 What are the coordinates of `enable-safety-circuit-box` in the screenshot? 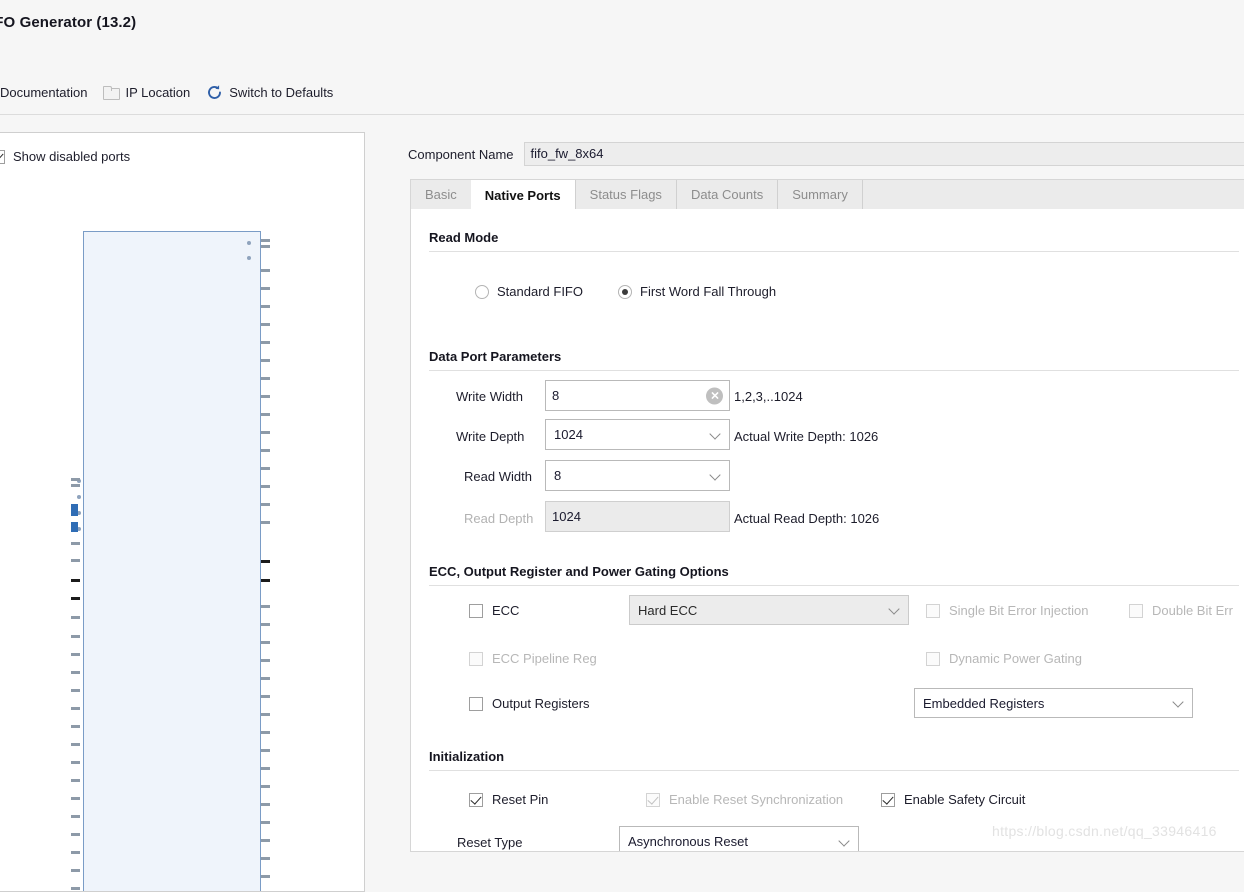 It's located at (888, 800).